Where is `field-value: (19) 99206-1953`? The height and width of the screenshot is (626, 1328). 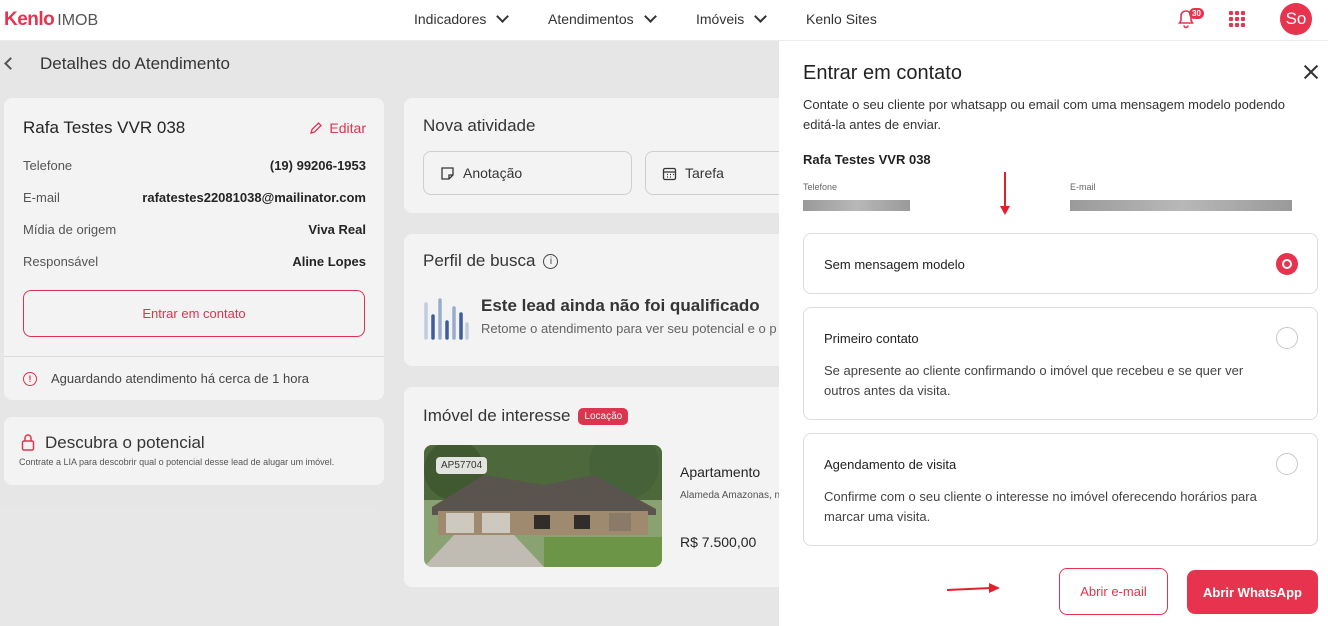
field-value: (19) 99206-1953 is located at coordinates (317, 165).